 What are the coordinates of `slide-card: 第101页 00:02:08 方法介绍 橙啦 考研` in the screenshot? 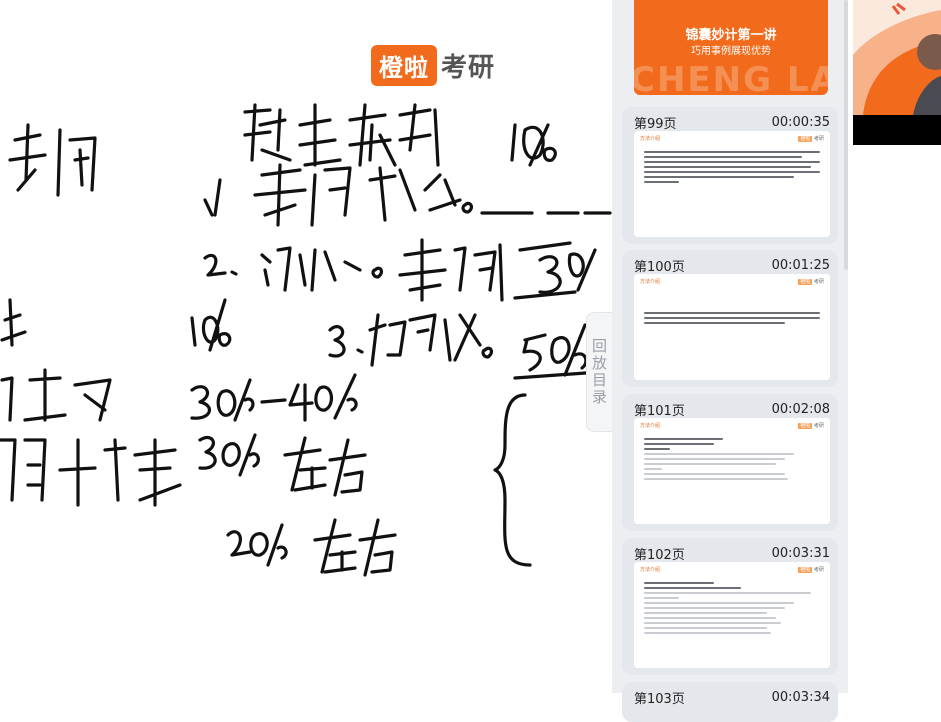 It's located at (730, 462).